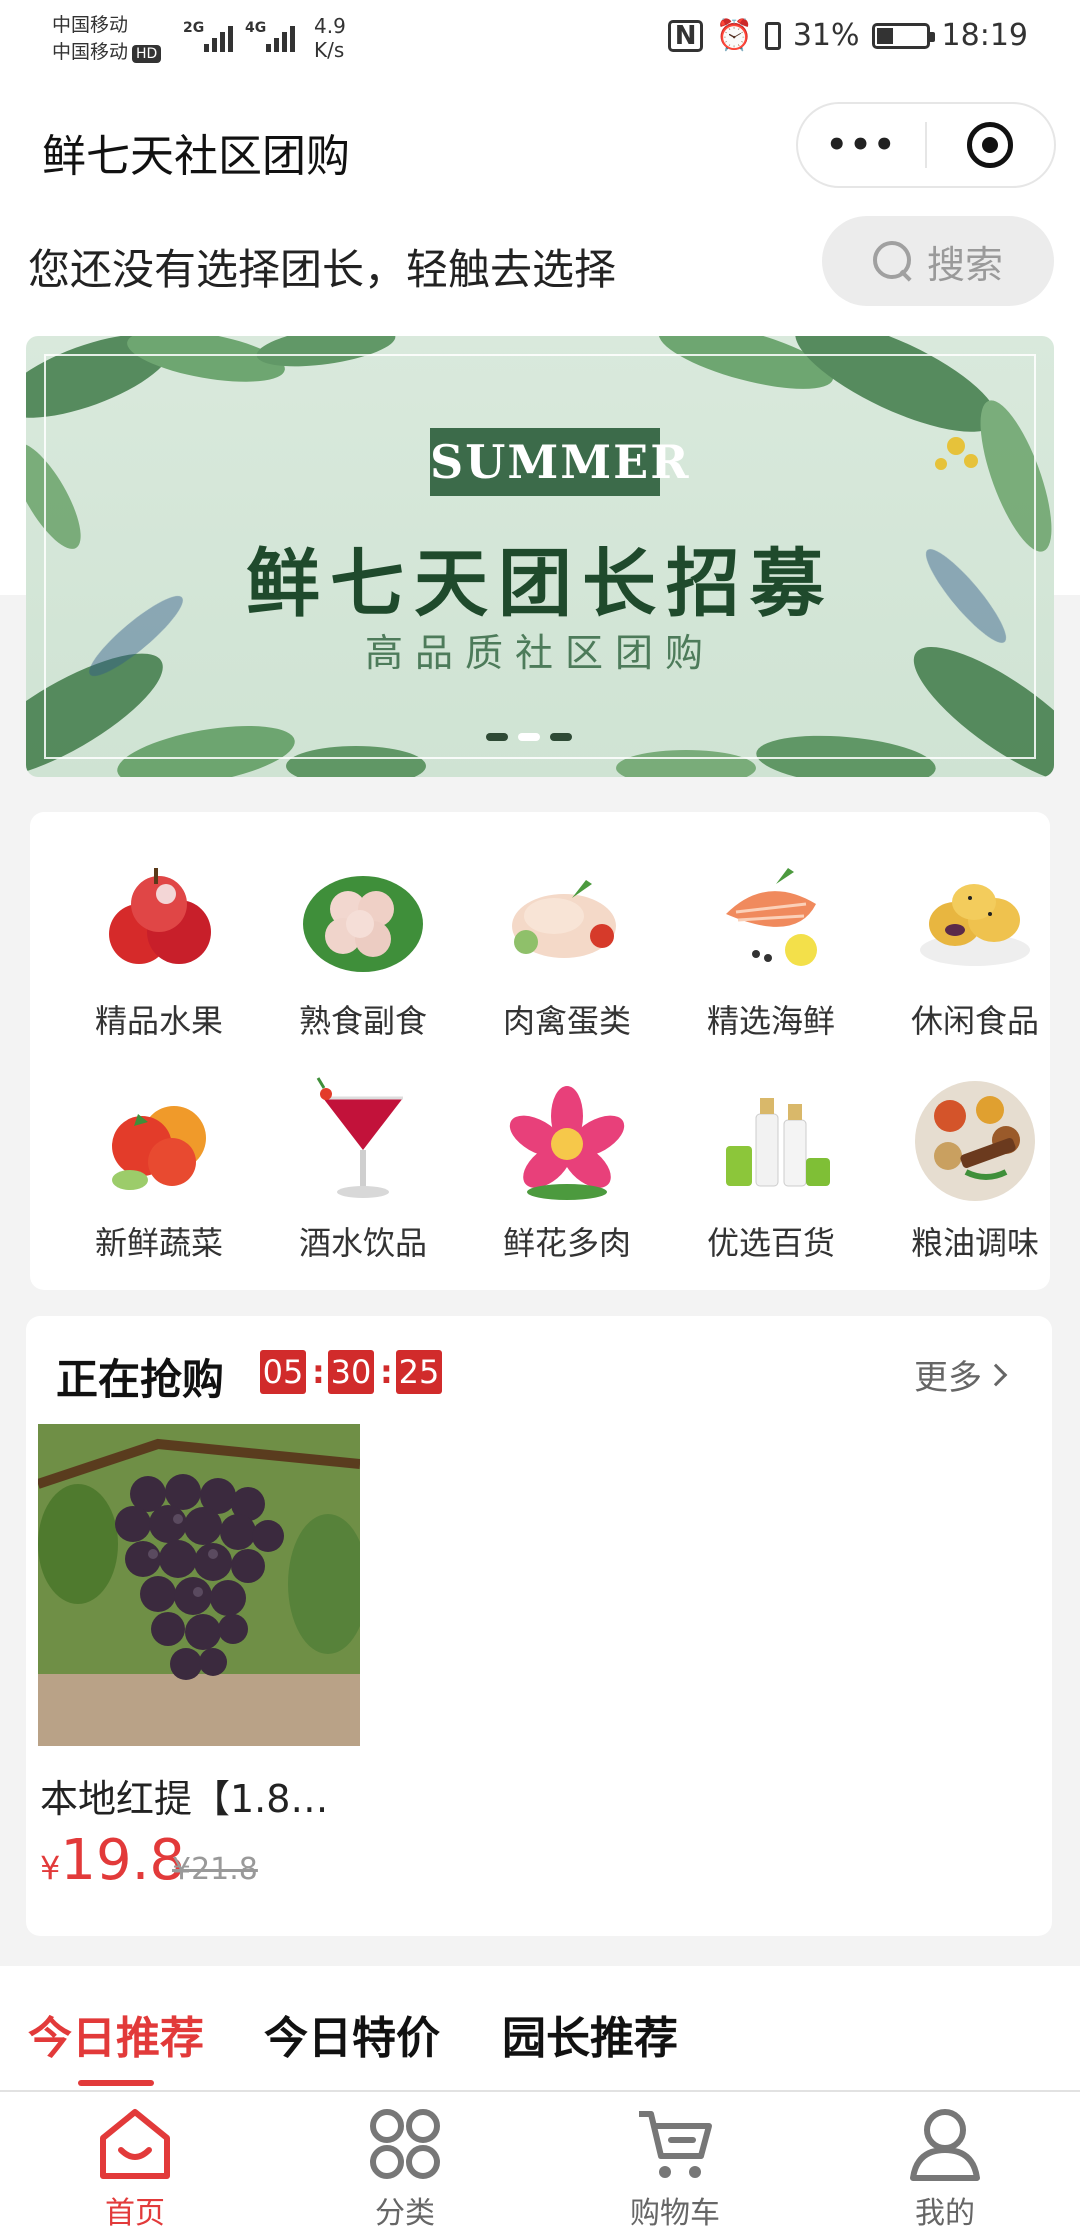 This screenshot has height=2240, width=1080. Describe the element at coordinates (948, 1378) in the screenshot. I see `more-label: 更多` at that location.